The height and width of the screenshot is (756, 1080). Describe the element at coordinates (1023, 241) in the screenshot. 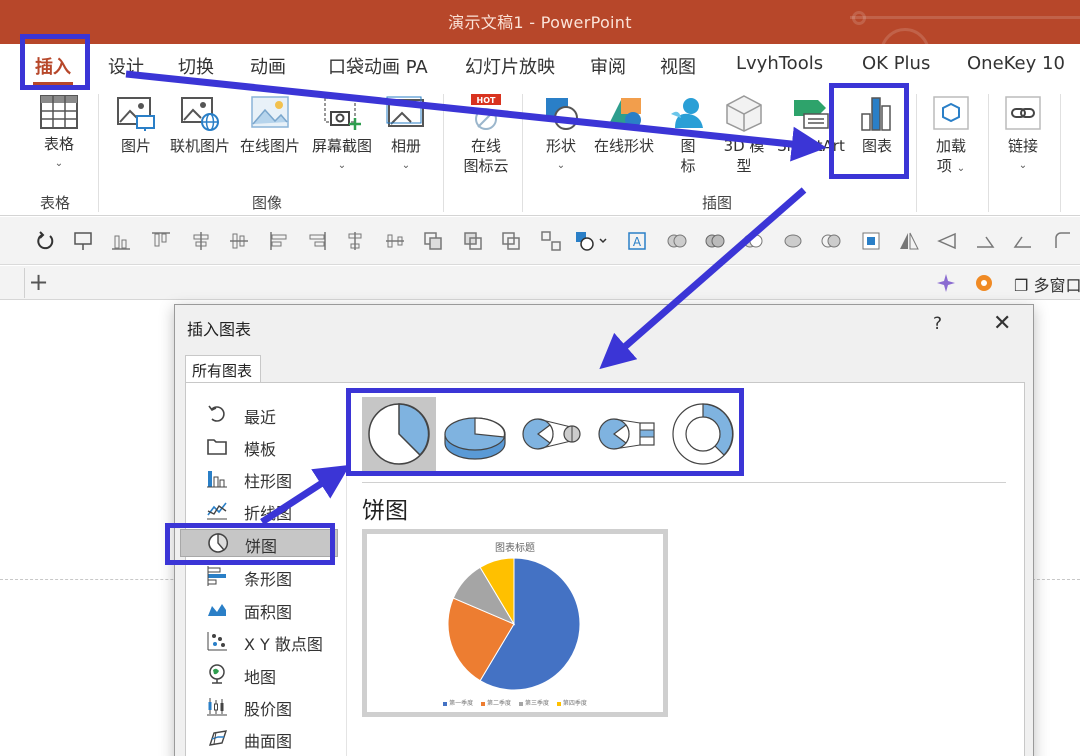

I see `rotate-left-icon` at that location.